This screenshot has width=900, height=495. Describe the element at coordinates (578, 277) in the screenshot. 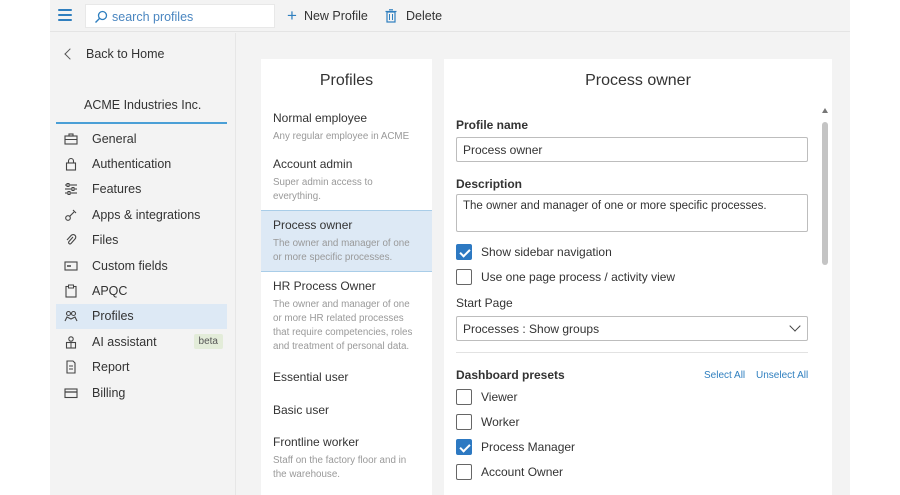

I see `checkbox-label: Use one page process / activity view` at that location.